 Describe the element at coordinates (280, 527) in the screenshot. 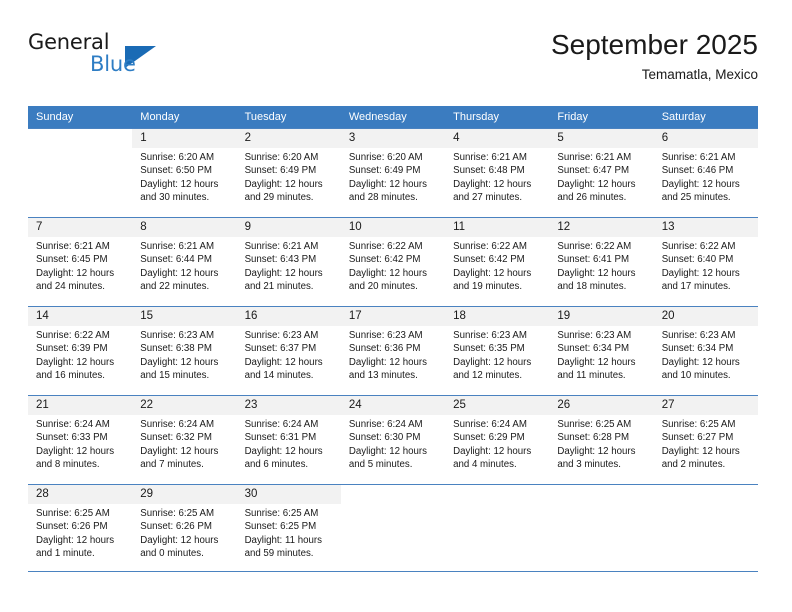

I see `sunset-text: Sunset: 6:25 PM` at that location.